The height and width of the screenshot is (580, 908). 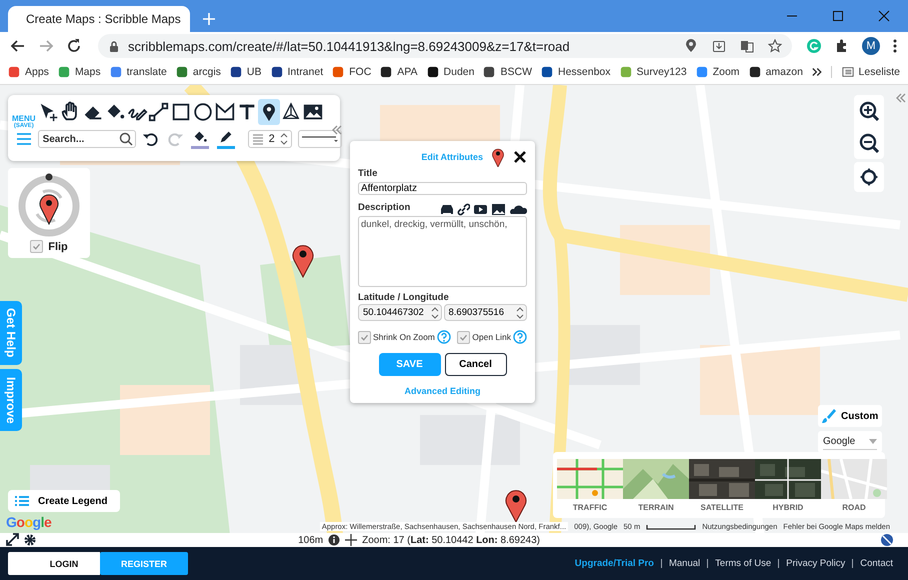 What do you see at coordinates (718, 72) in the screenshot?
I see `bookmark: Zoom` at bounding box center [718, 72].